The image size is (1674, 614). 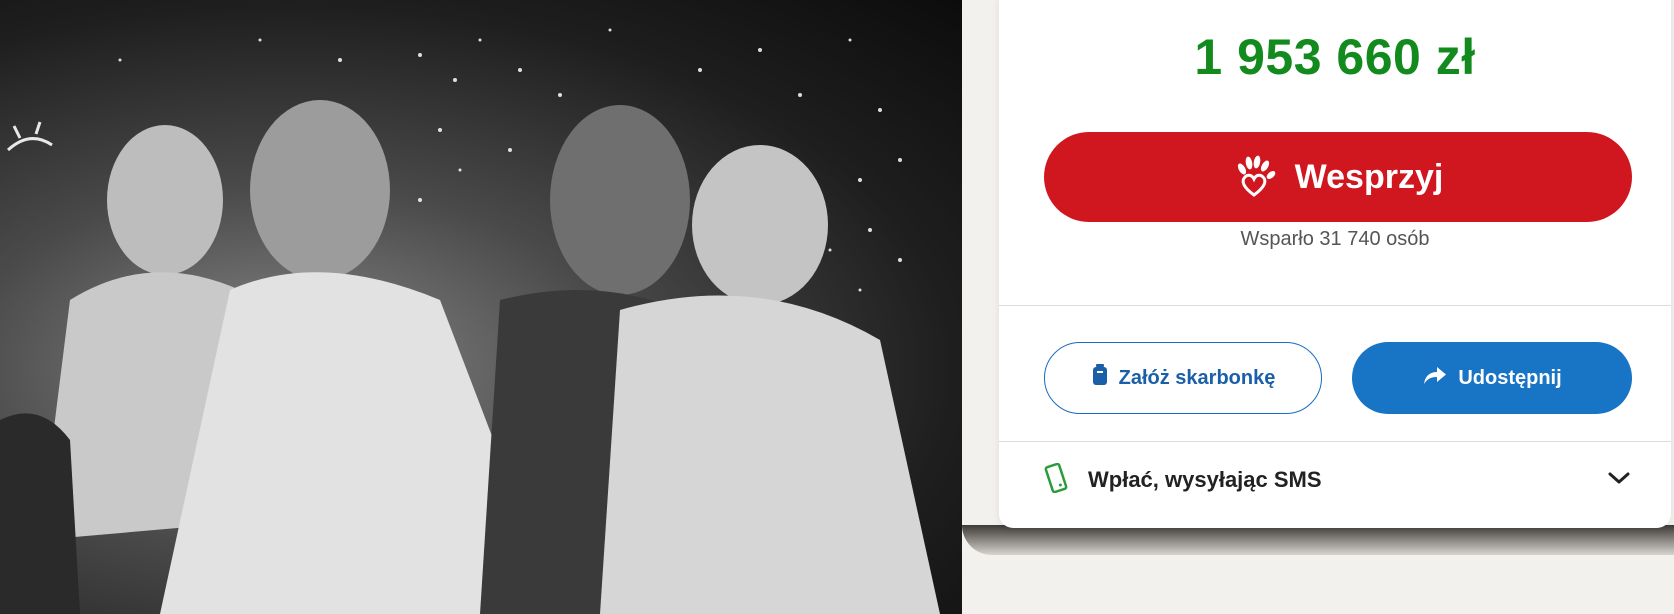 What do you see at coordinates (1337, 480) in the screenshot?
I see `sms-donation-toggle: Wpłać, wysyłając SMS` at bounding box center [1337, 480].